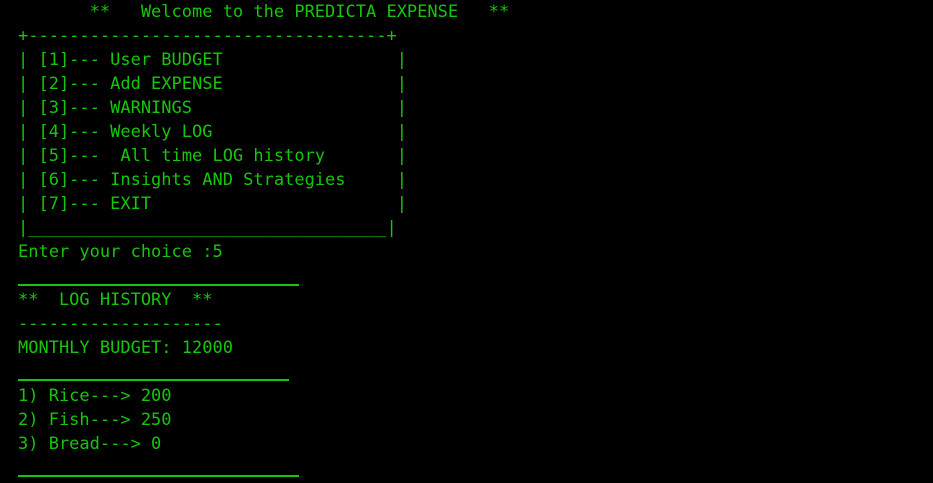 The height and width of the screenshot is (483, 933). I want to click on log-entry: 3) Bread---> 0, so click(90, 444).